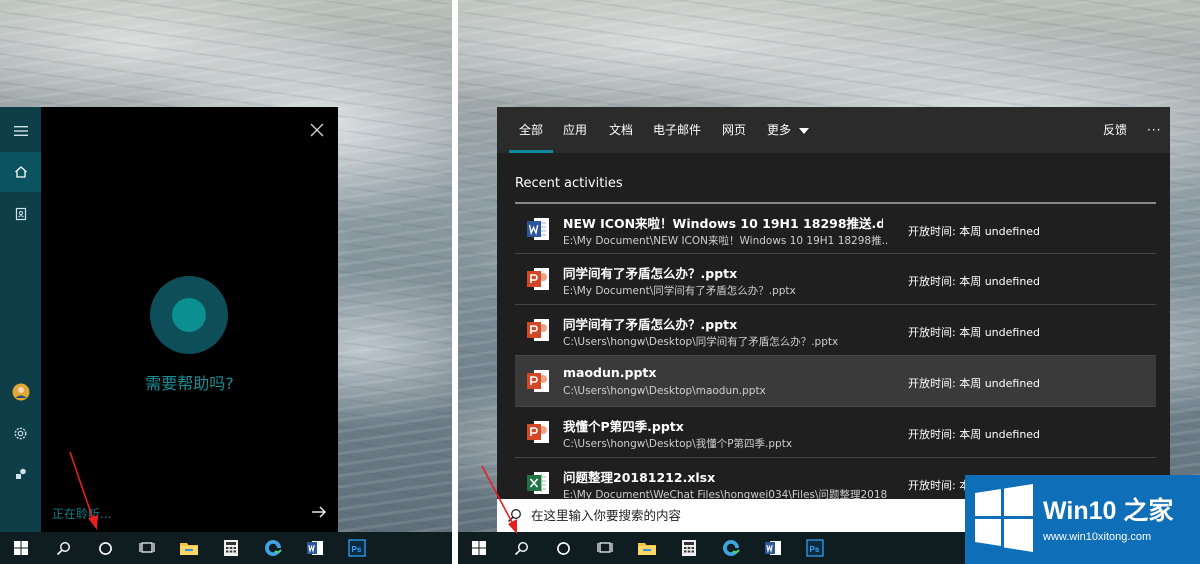  Describe the element at coordinates (779, 130) in the screenshot. I see `tab-more-label: 更多` at that location.